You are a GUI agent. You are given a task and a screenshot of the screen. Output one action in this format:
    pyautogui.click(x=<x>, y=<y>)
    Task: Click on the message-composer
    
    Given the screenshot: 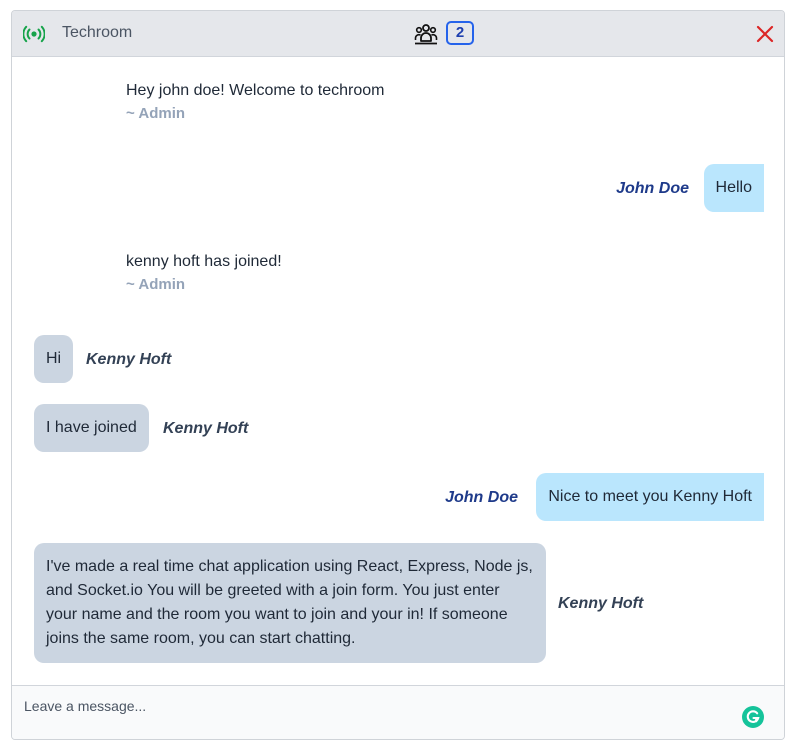 What is the action you would take?
    pyautogui.click(x=398, y=712)
    